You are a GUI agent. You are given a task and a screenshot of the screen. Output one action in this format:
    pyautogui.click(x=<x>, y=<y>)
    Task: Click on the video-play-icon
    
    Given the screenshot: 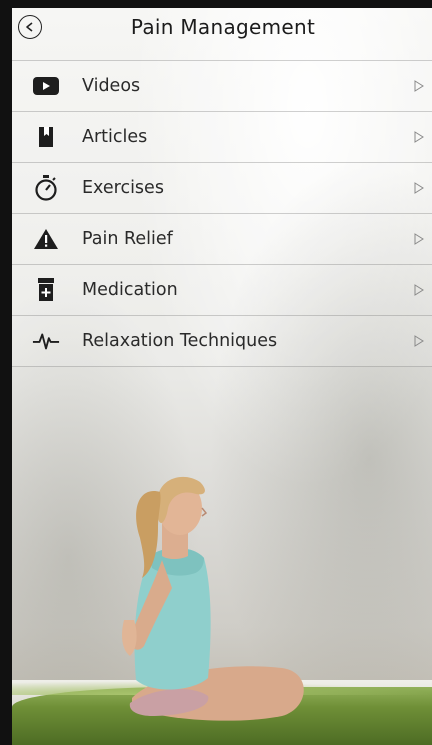 What is the action you would take?
    pyautogui.click(x=46, y=86)
    